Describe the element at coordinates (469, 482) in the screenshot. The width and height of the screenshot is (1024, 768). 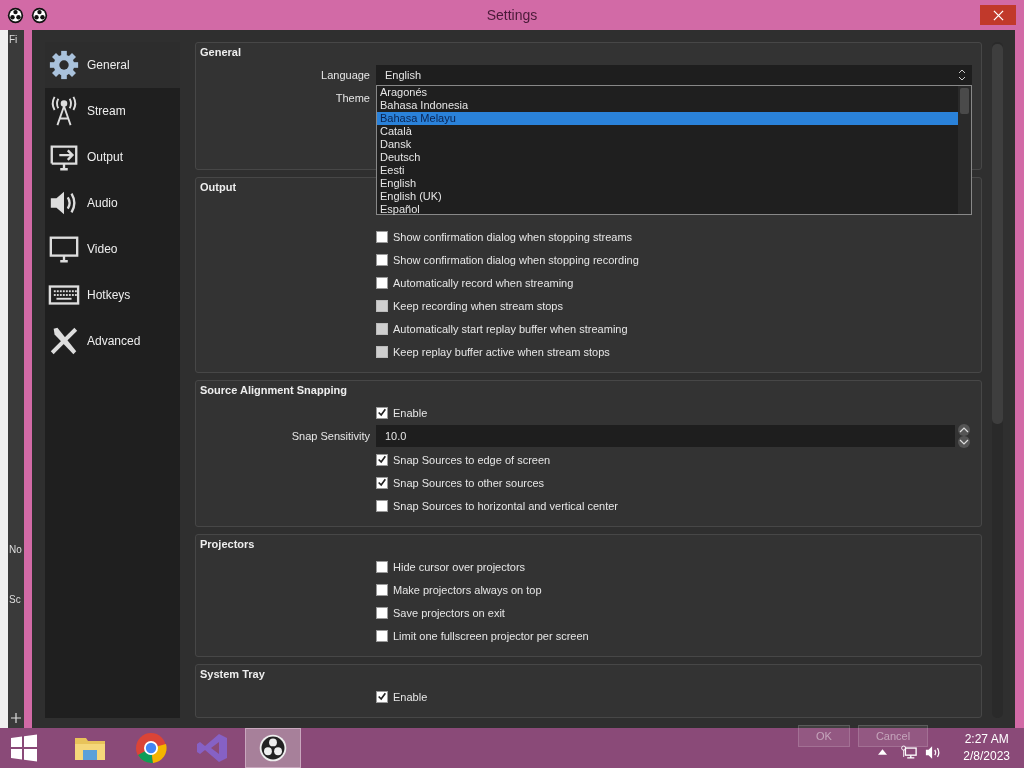
I see `checkbox-label: Snap Sources to other sources` at that location.